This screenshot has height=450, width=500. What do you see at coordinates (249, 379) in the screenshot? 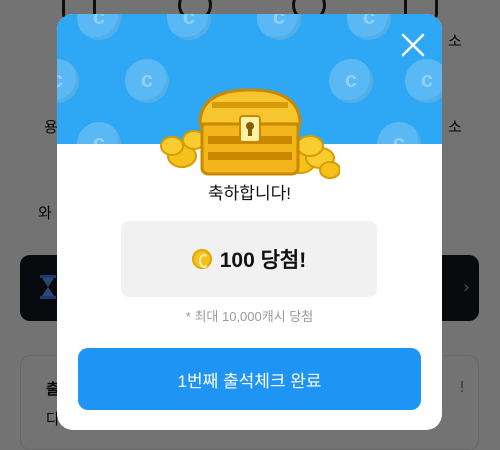
I see `attendance-complete-button: 1번째 출석체크 완료` at bounding box center [249, 379].